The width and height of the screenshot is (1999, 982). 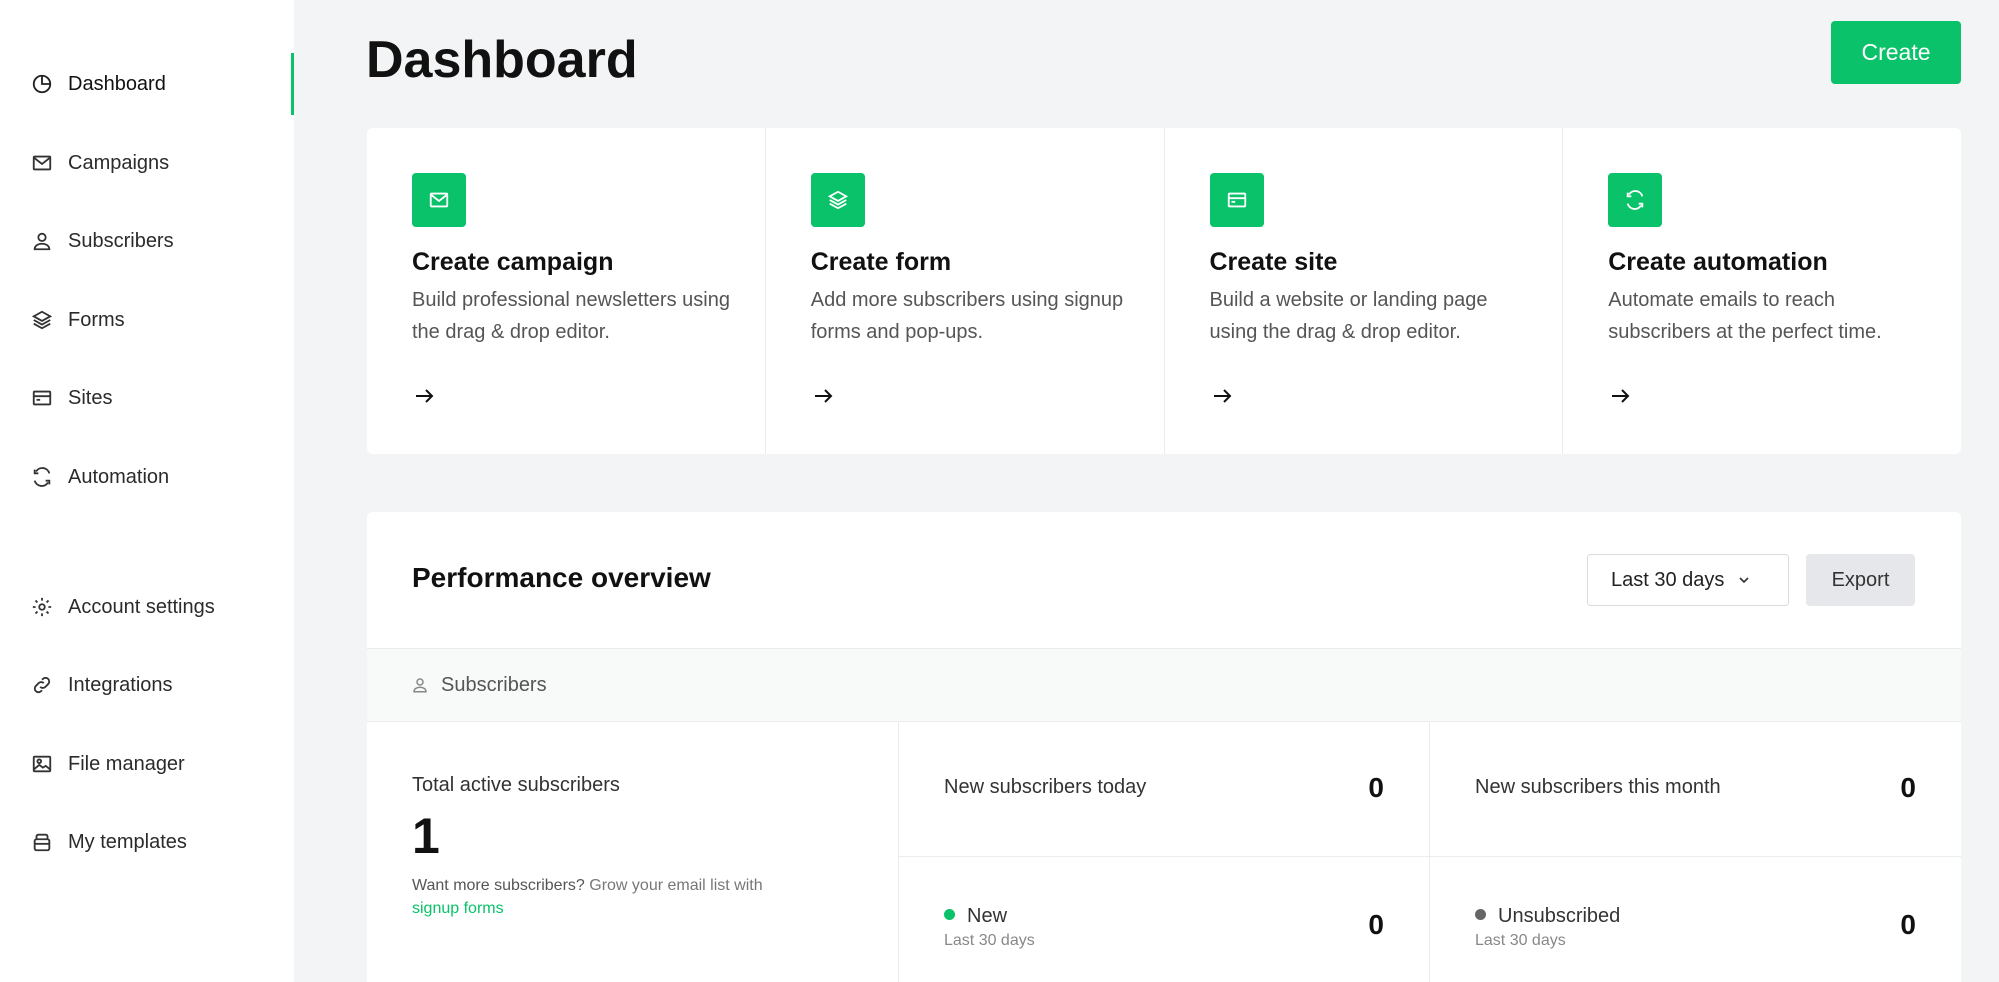 What do you see at coordinates (1695, 919) in the screenshot?
I see `stat-unsubscribed: Unsubscribed Last 30 days 0` at bounding box center [1695, 919].